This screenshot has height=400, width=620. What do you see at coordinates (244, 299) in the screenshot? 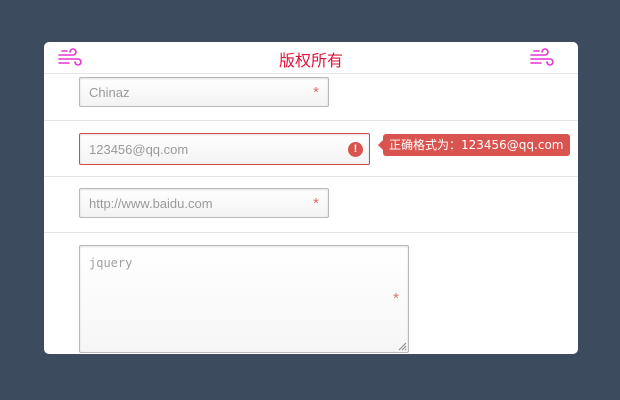
I see `message-textarea: jquery *` at bounding box center [244, 299].